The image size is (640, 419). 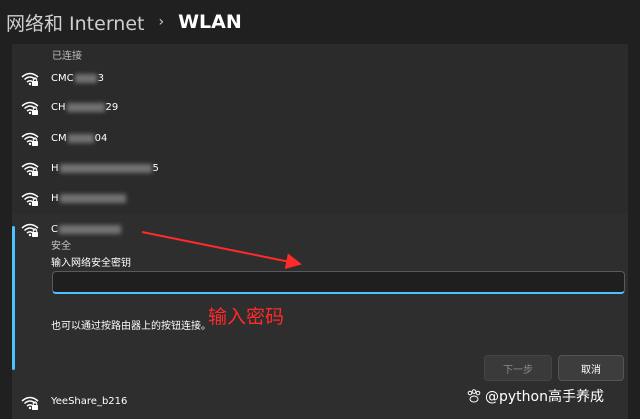 What do you see at coordinates (320, 109) in the screenshot?
I see `network-item-2: CH 29` at bounding box center [320, 109].